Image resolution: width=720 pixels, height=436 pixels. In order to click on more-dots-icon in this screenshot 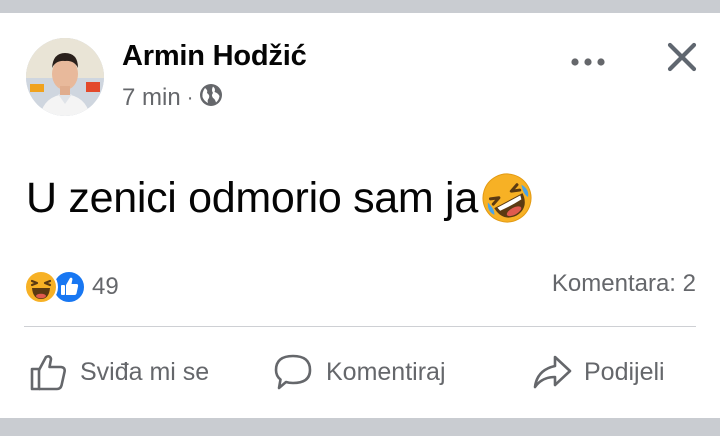, I will do `click(588, 62)`.